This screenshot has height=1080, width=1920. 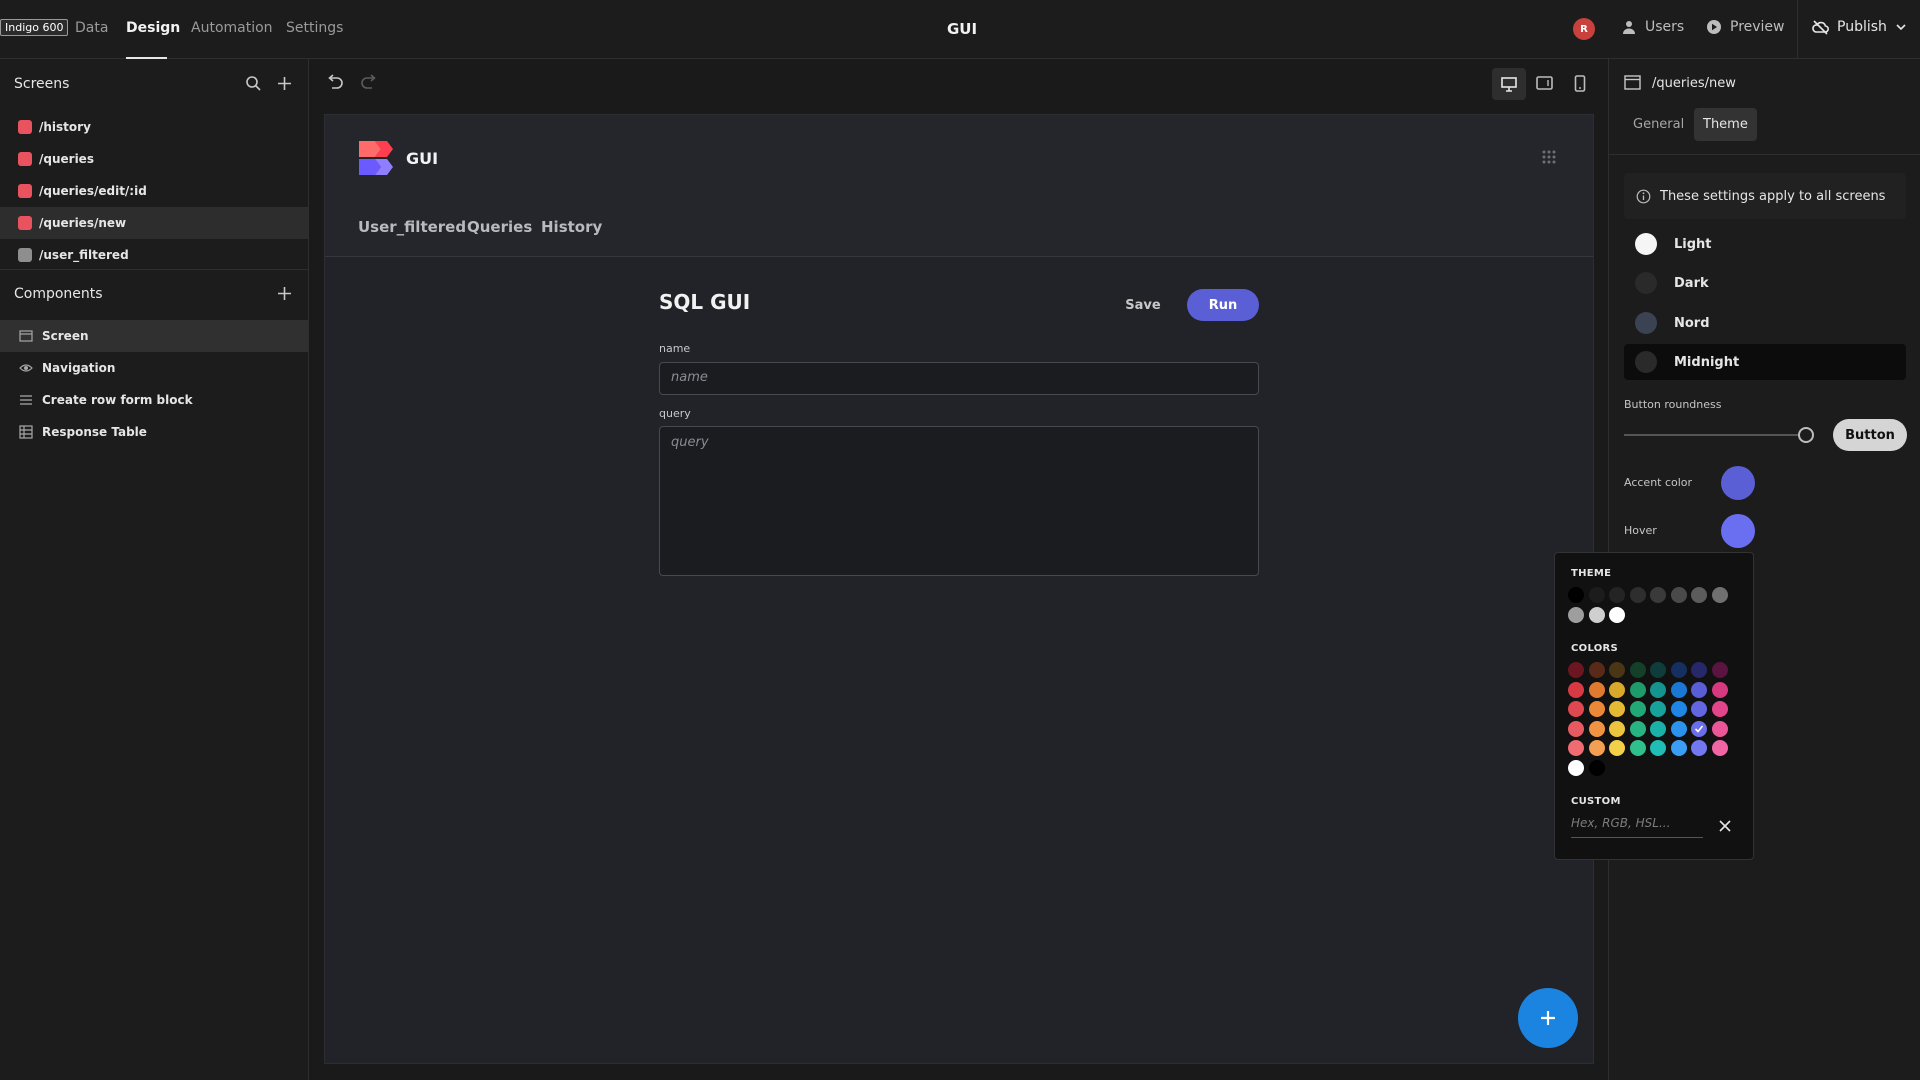 I want to click on roundness-slider-track, so click(x=1715, y=435).